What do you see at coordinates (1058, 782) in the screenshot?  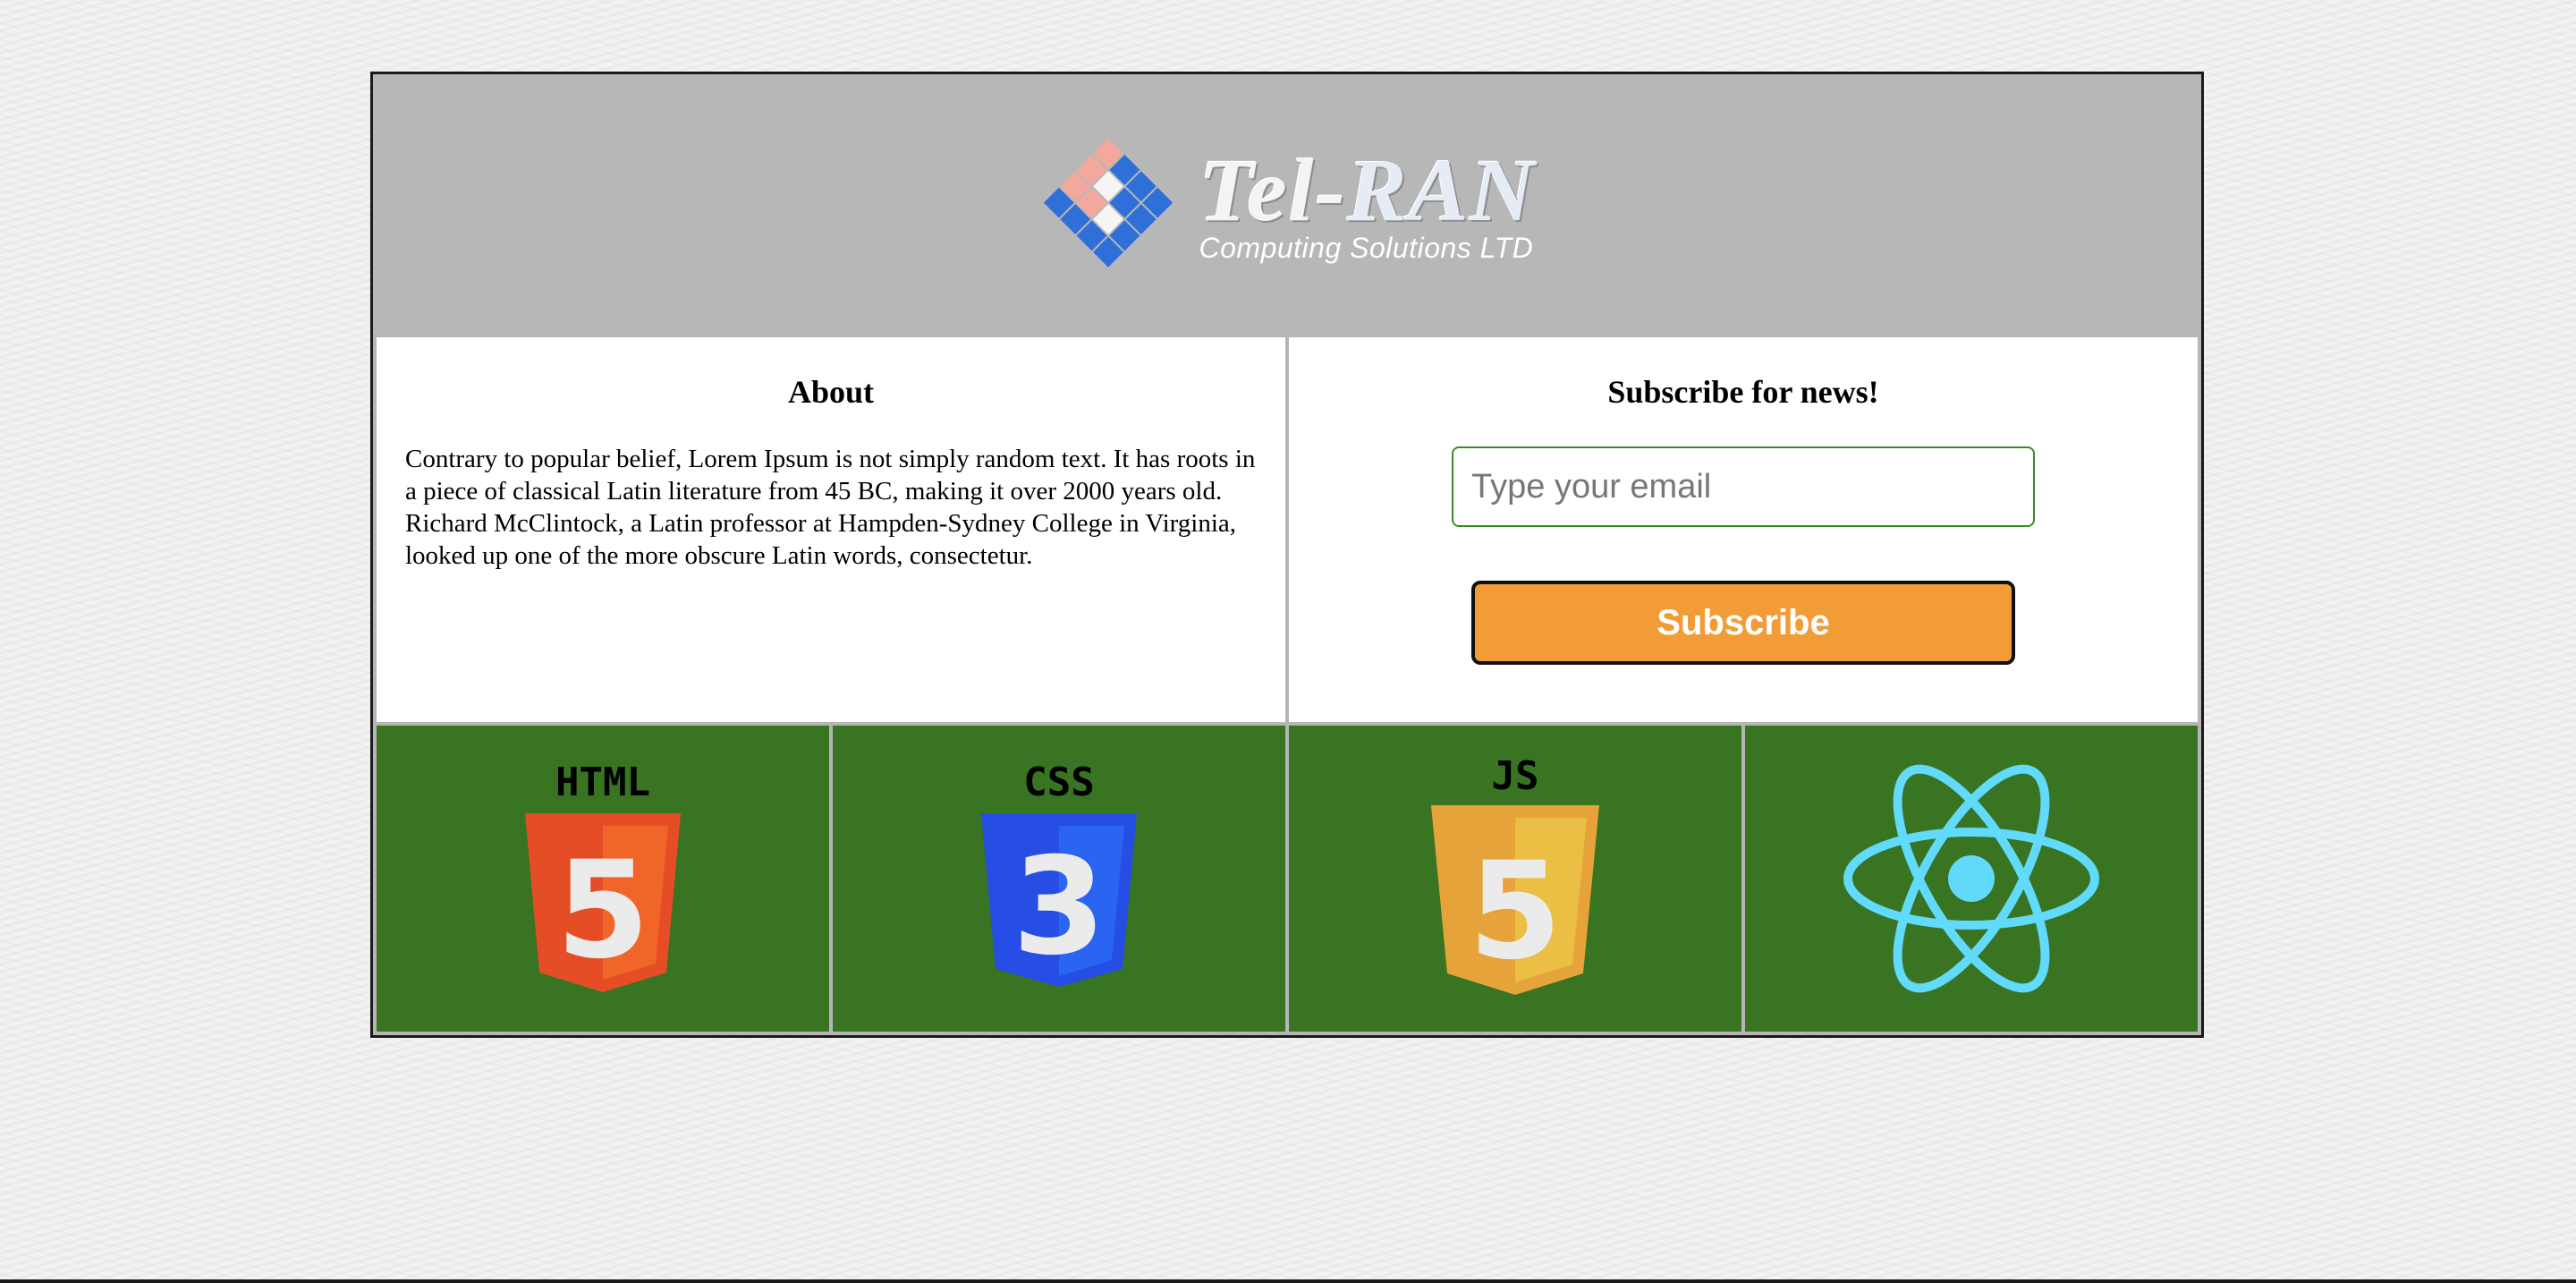 I see `css3-label: CSS` at bounding box center [1058, 782].